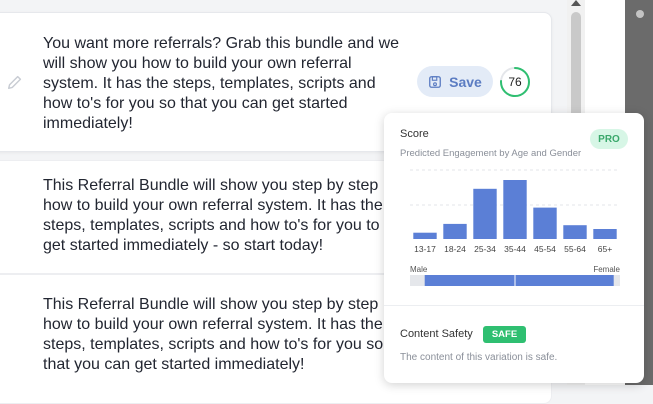 The width and height of the screenshot is (653, 404). What do you see at coordinates (515, 82) in the screenshot?
I see `score-value: 76` at bounding box center [515, 82].